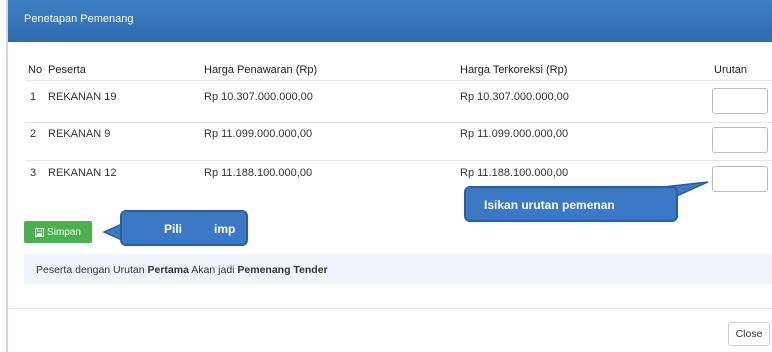 This screenshot has height=352, width=772. I want to click on row-penawaran: Rp 11.099.000.000,00, so click(258, 134).